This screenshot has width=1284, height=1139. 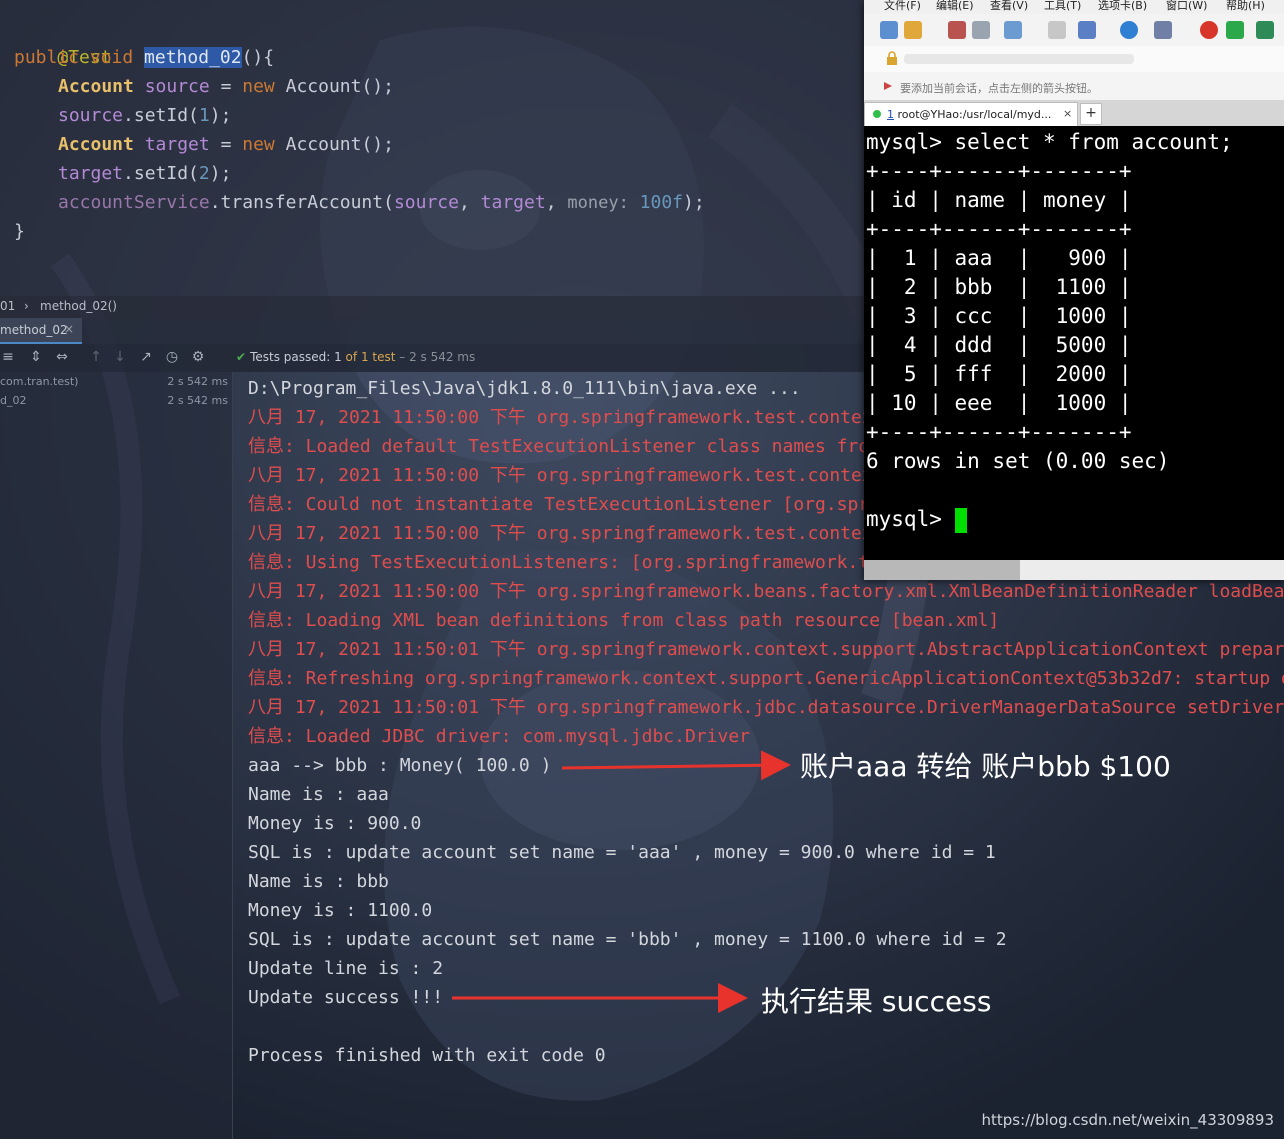 What do you see at coordinates (193, 57) in the screenshot?
I see `selected-method-name: method_02` at bounding box center [193, 57].